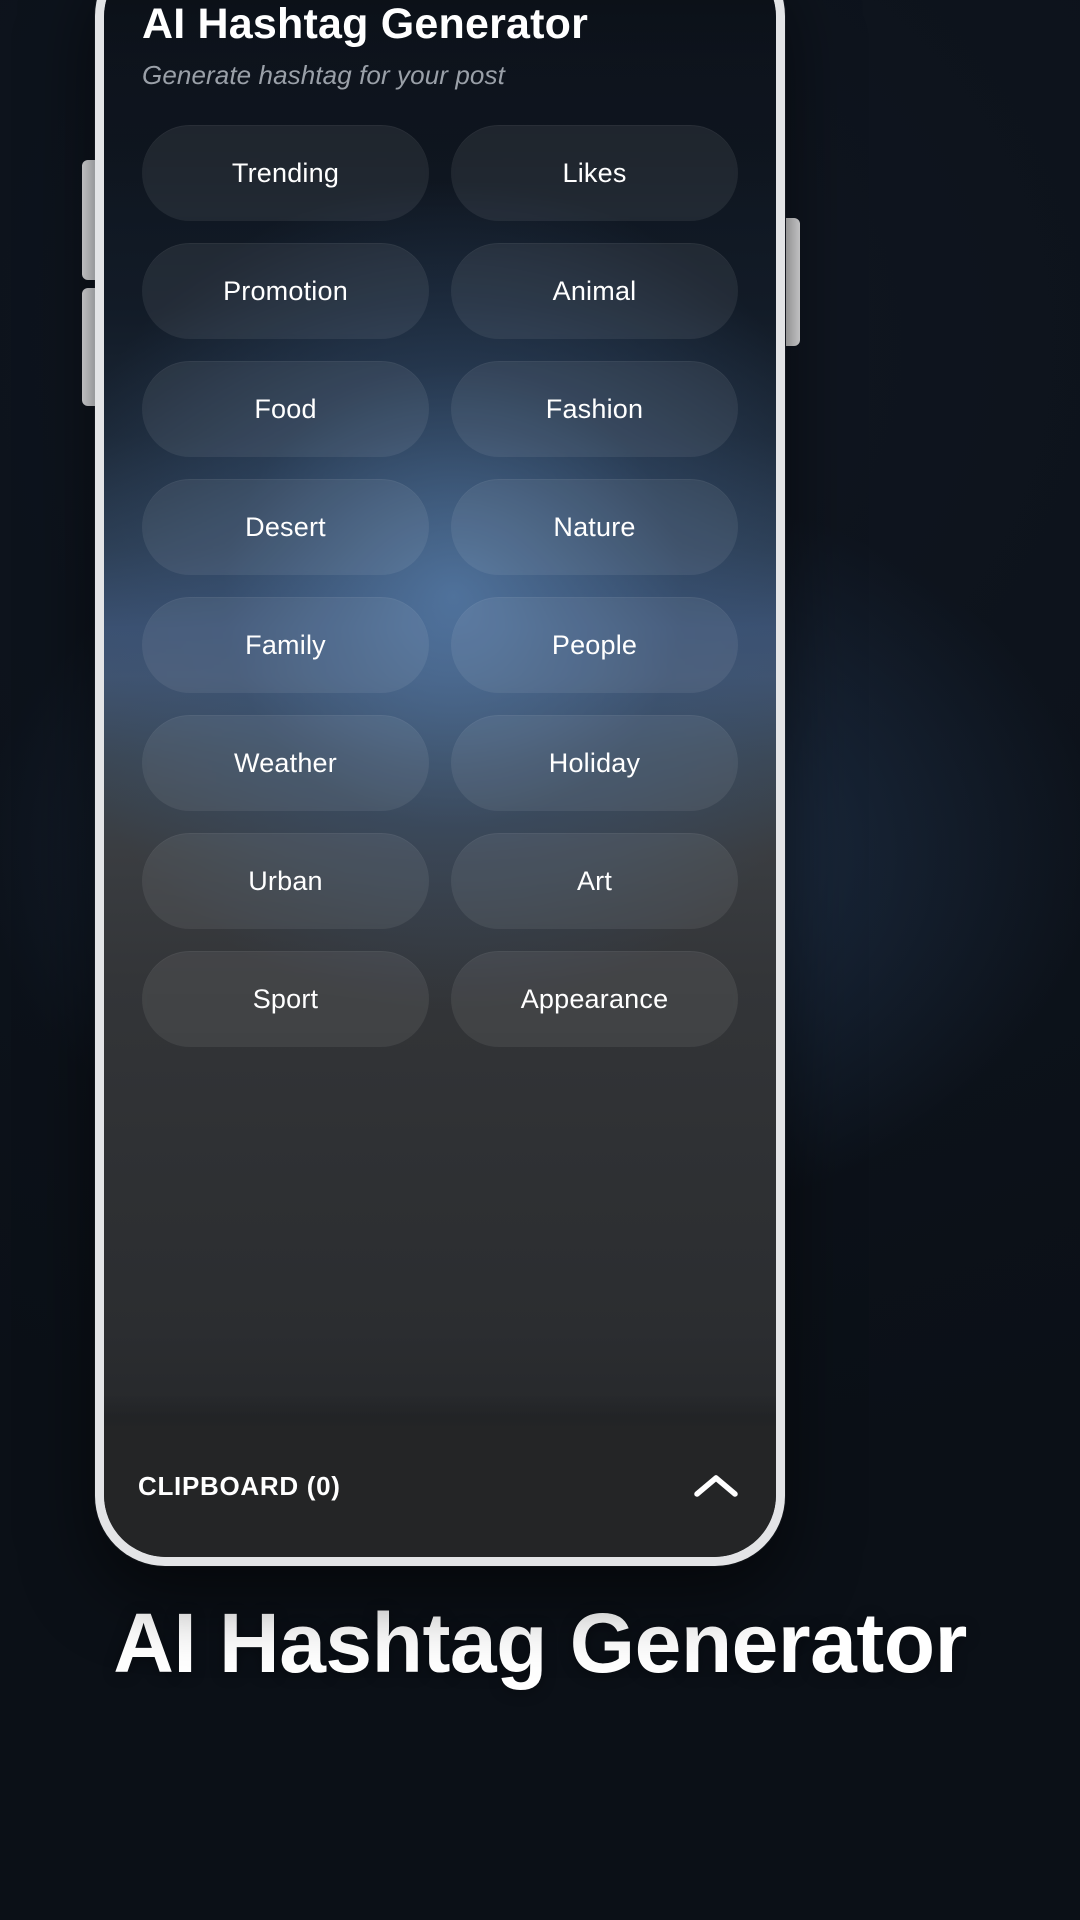 This screenshot has height=1920, width=1080. What do you see at coordinates (285, 527) in the screenshot?
I see `category-button-desert: Desert` at bounding box center [285, 527].